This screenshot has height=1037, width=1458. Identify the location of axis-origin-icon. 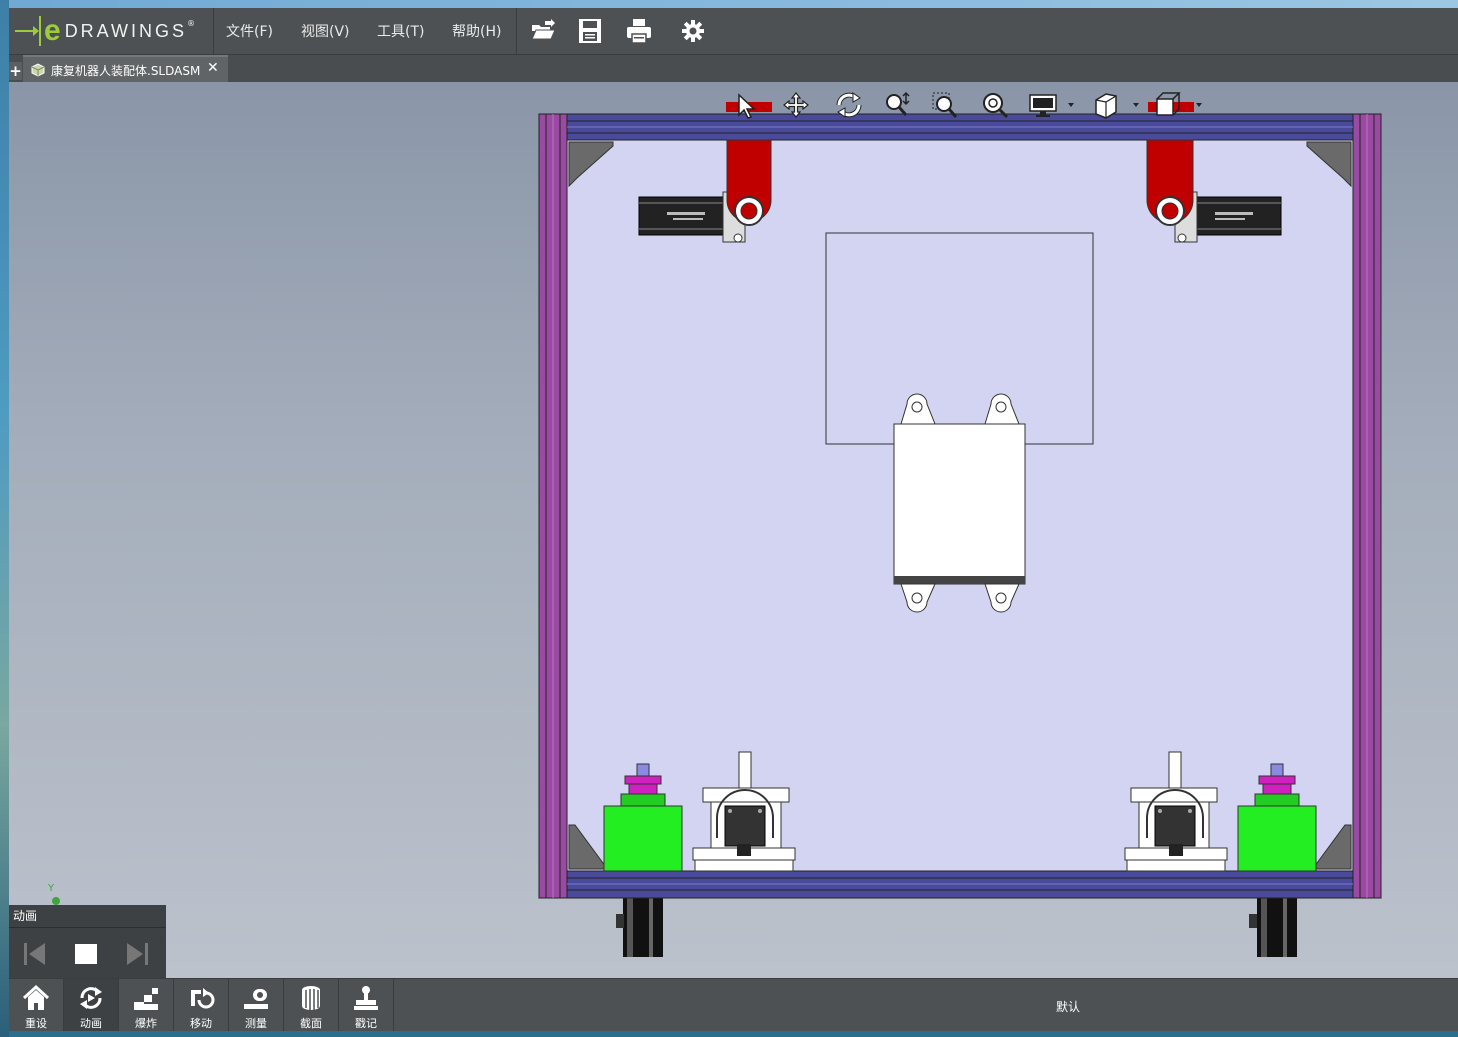
(56, 901).